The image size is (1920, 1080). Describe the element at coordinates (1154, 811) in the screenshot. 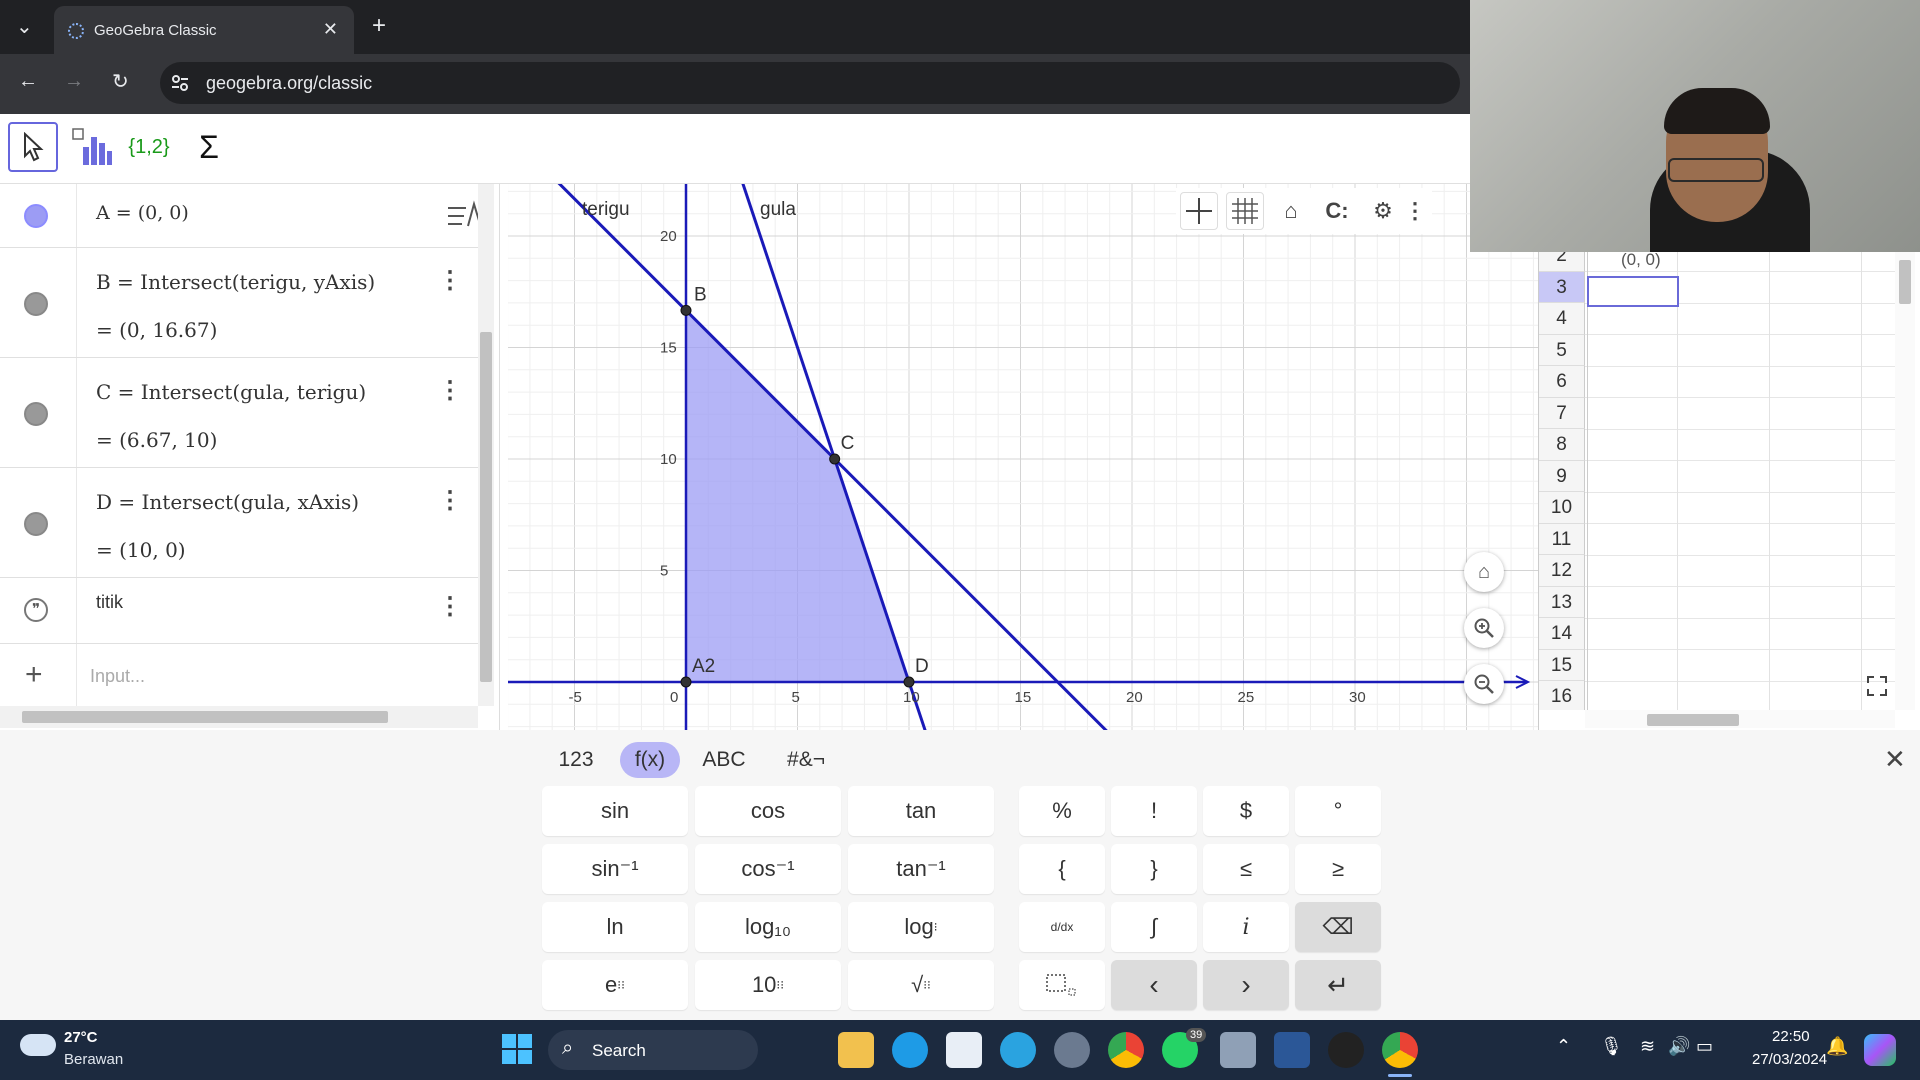

I see `key-factorial: !` at that location.